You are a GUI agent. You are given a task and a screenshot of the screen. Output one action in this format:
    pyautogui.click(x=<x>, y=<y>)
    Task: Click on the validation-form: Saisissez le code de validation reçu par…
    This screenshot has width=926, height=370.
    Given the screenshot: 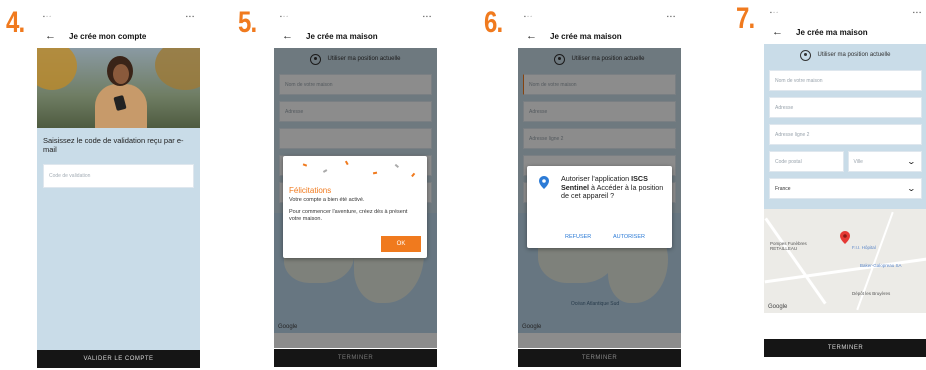 What is the action you would take?
    pyautogui.click(x=118, y=248)
    